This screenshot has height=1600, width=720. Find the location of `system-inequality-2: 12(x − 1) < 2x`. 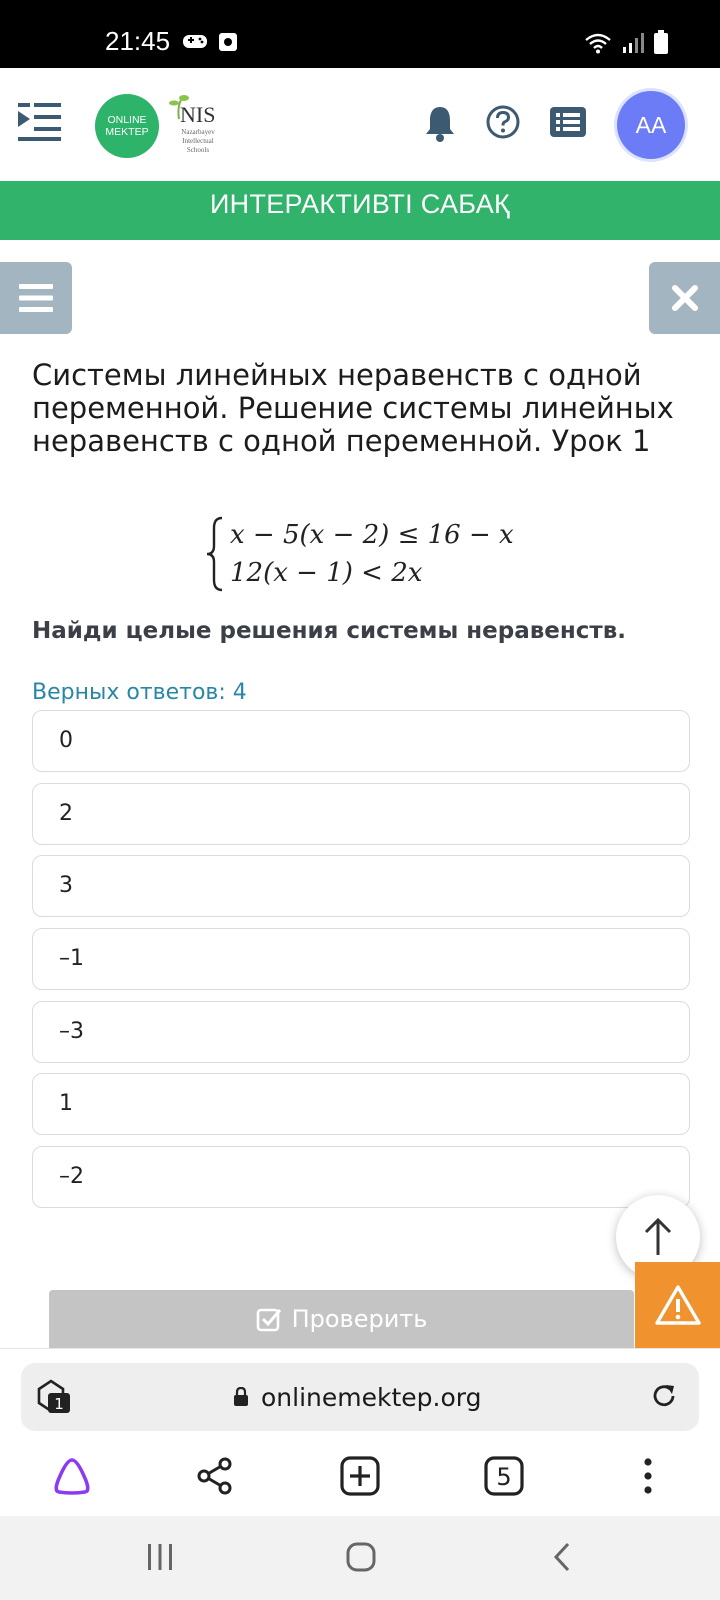

system-inequality-2: 12(x − 1) < 2x is located at coordinates (326, 573).